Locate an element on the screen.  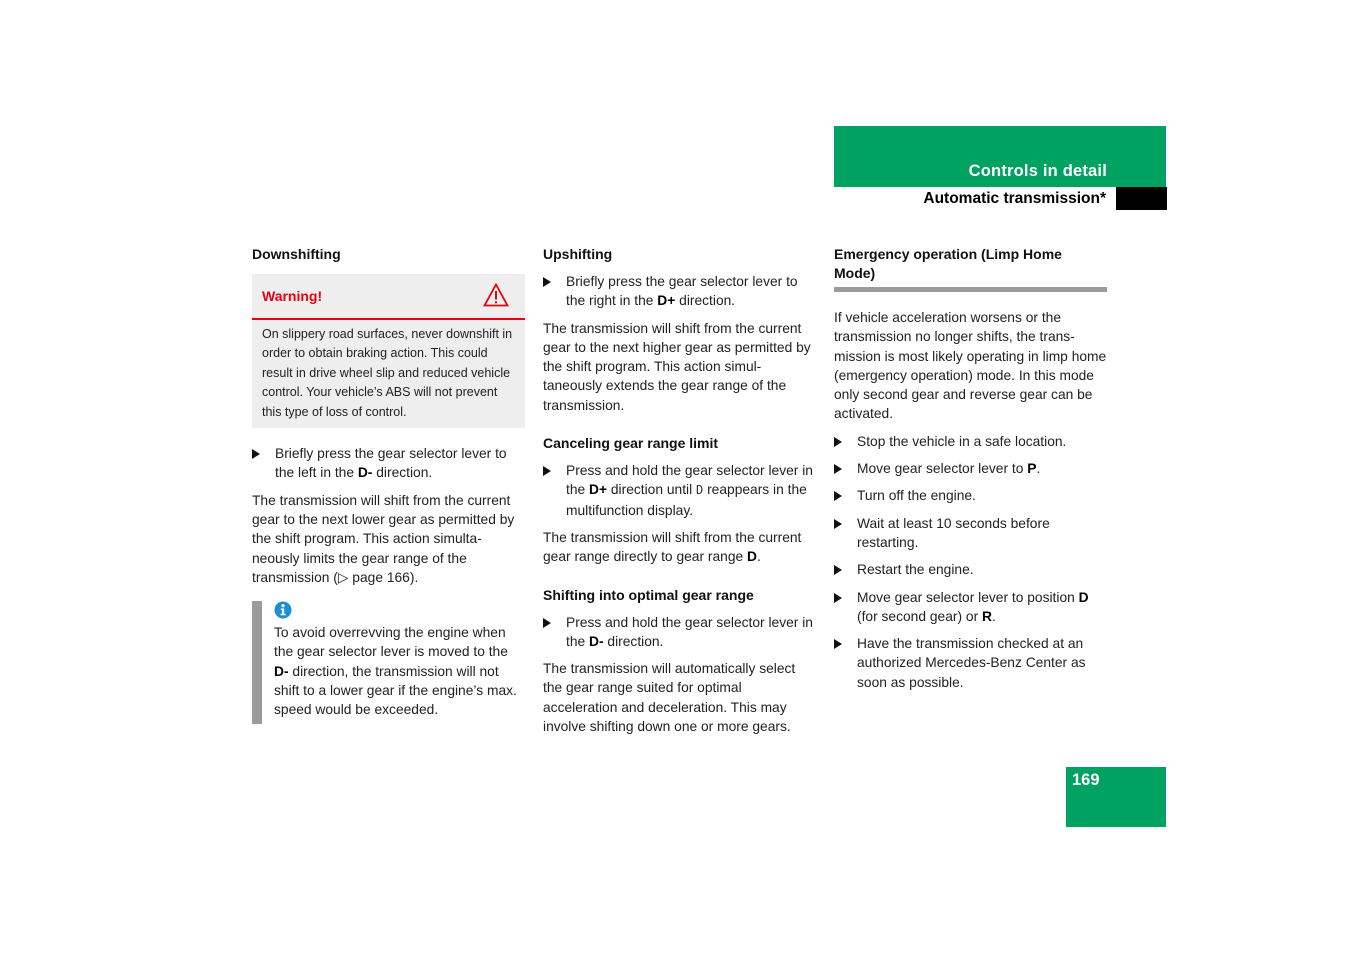
page-number: 169 is located at coordinates (1086, 780).